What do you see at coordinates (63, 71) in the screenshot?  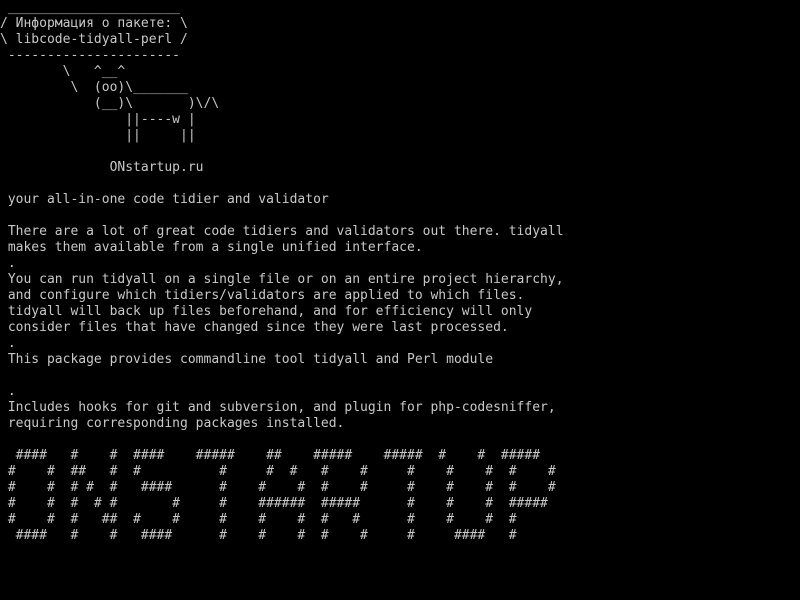 I see `terminal-line: \ ^__^` at bounding box center [63, 71].